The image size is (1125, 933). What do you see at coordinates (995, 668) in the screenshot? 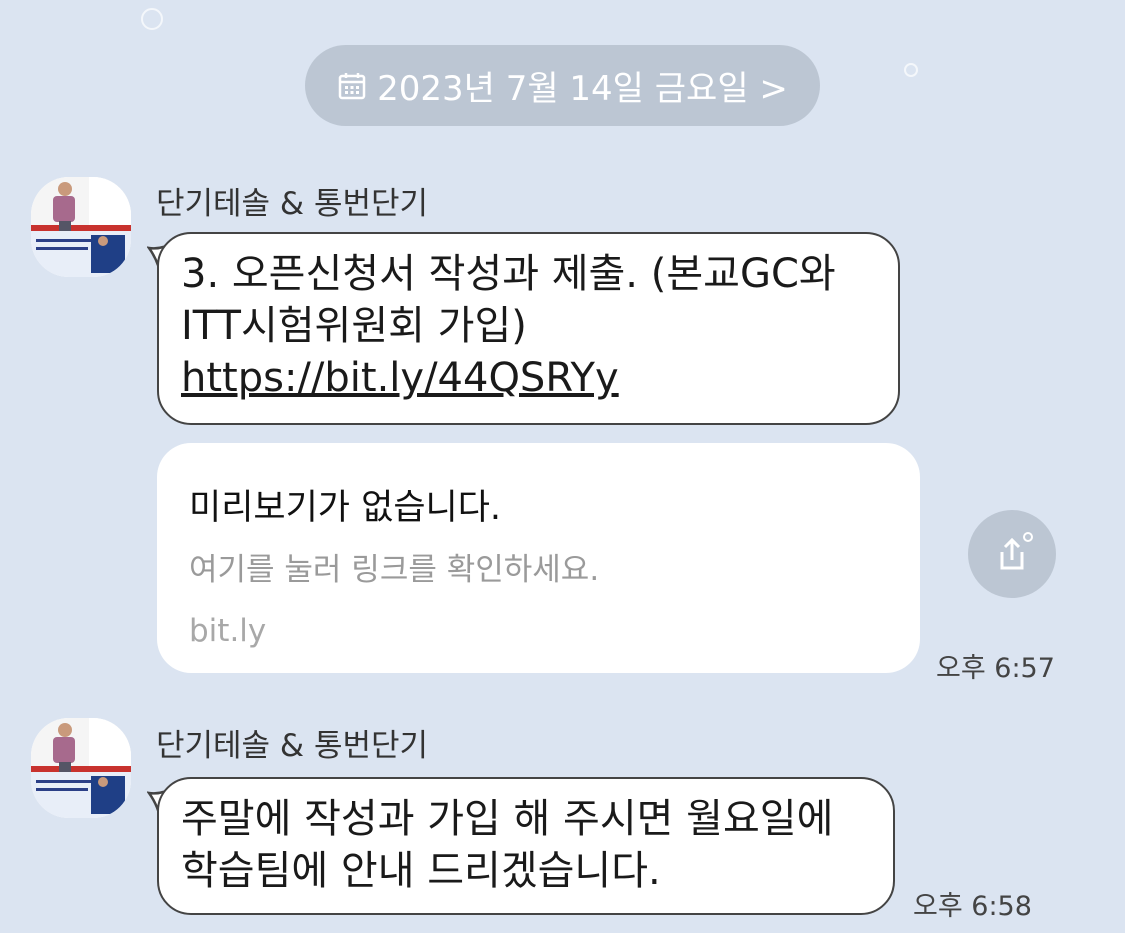
I see `message-time: 오후 6:57` at bounding box center [995, 668].